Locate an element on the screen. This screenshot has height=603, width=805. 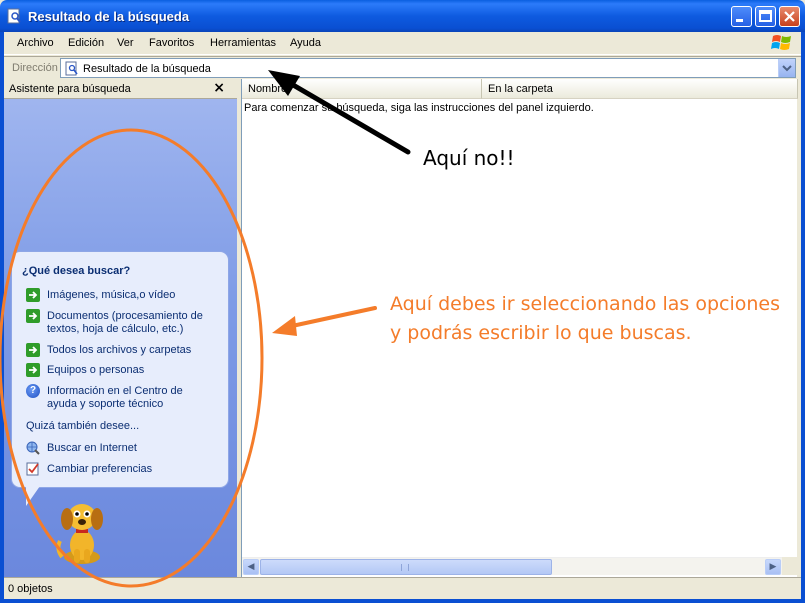
option-label: Equipos o personas is located at coordinates (96, 370).